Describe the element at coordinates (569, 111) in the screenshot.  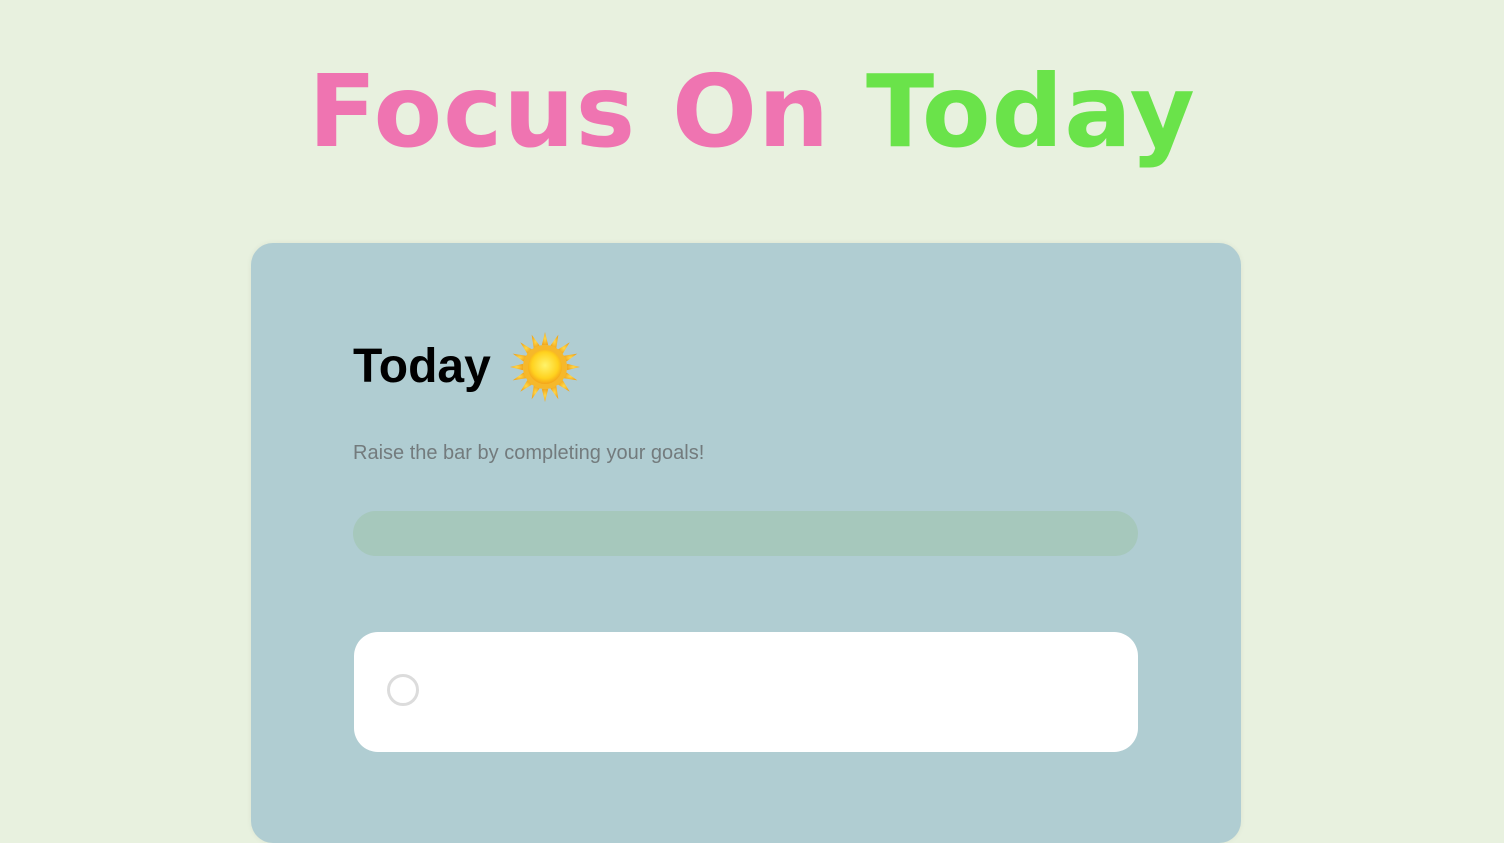
I see `title-focus-on: Focus On` at that location.